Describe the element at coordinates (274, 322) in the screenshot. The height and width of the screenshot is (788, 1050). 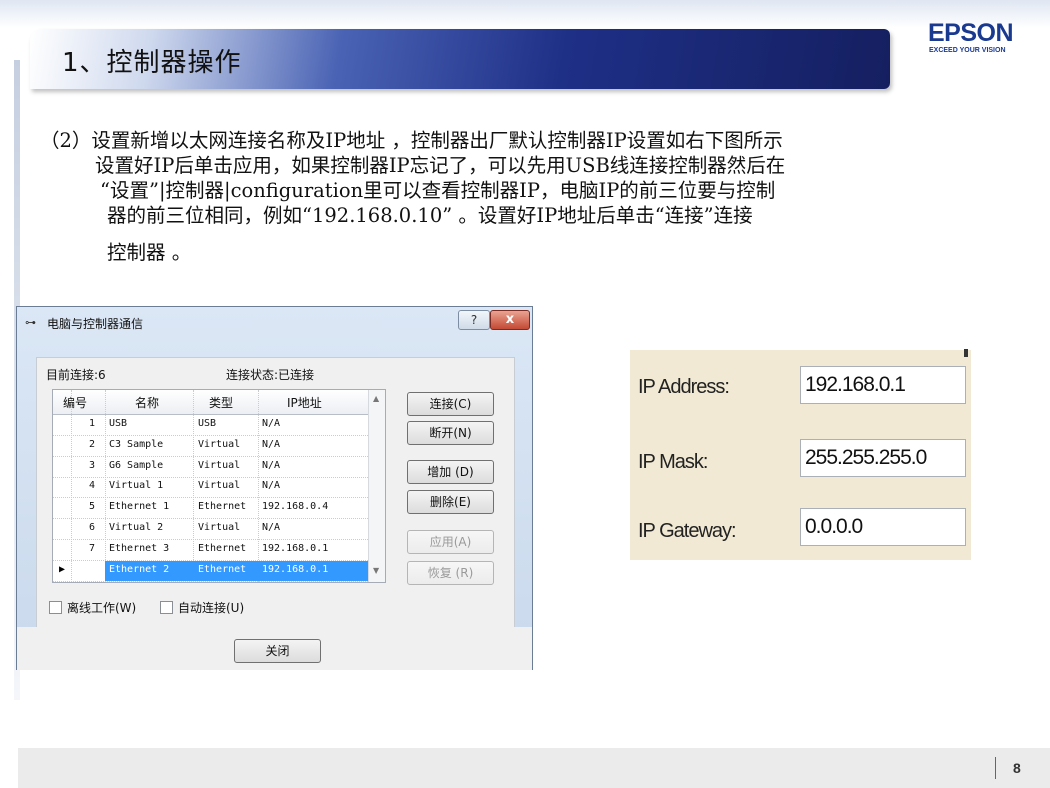
I see `dialog-titlebar: ⊶ 电脑与控制器通信 ? x` at that location.